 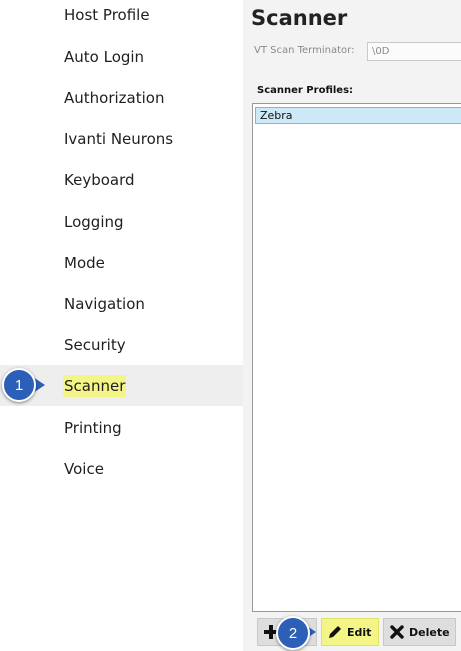 What do you see at coordinates (397, 632) in the screenshot?
I see `x-icon` at bounding box center [397, 632].